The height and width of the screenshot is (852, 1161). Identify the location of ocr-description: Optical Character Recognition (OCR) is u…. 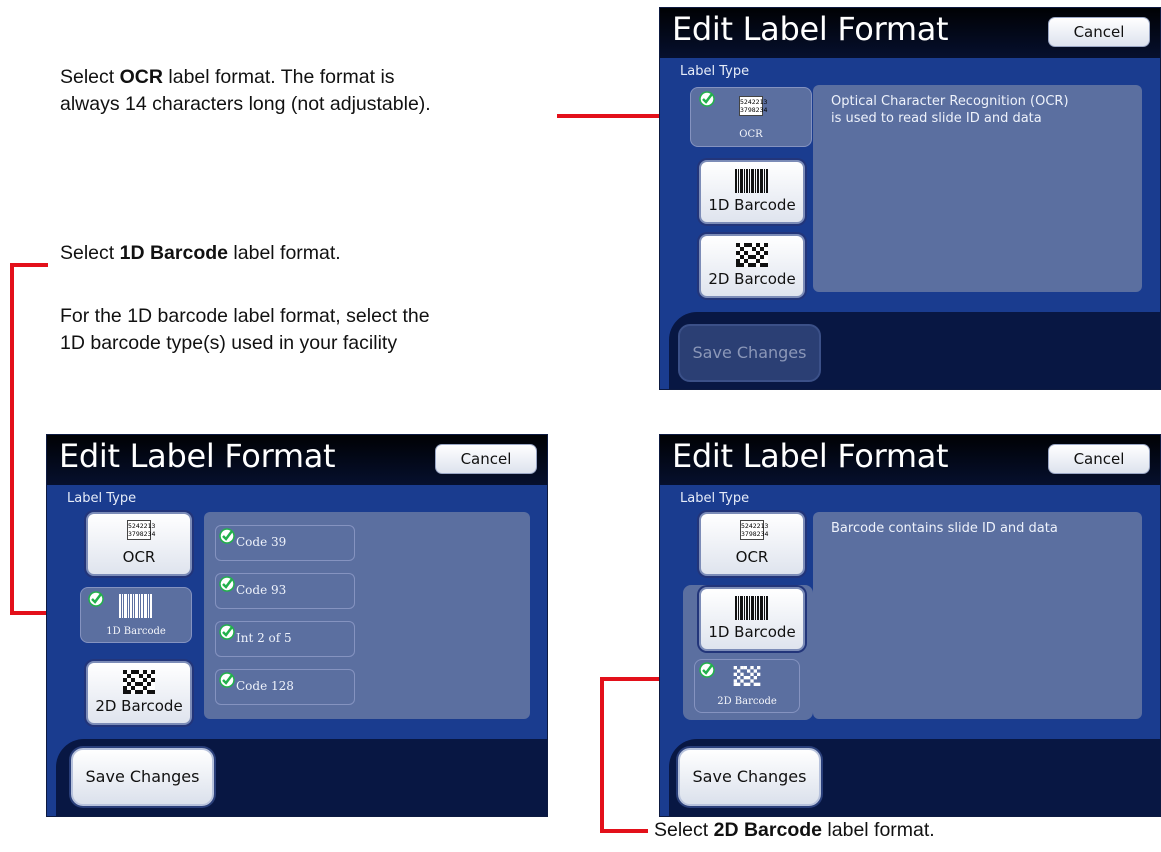
(950, 110).